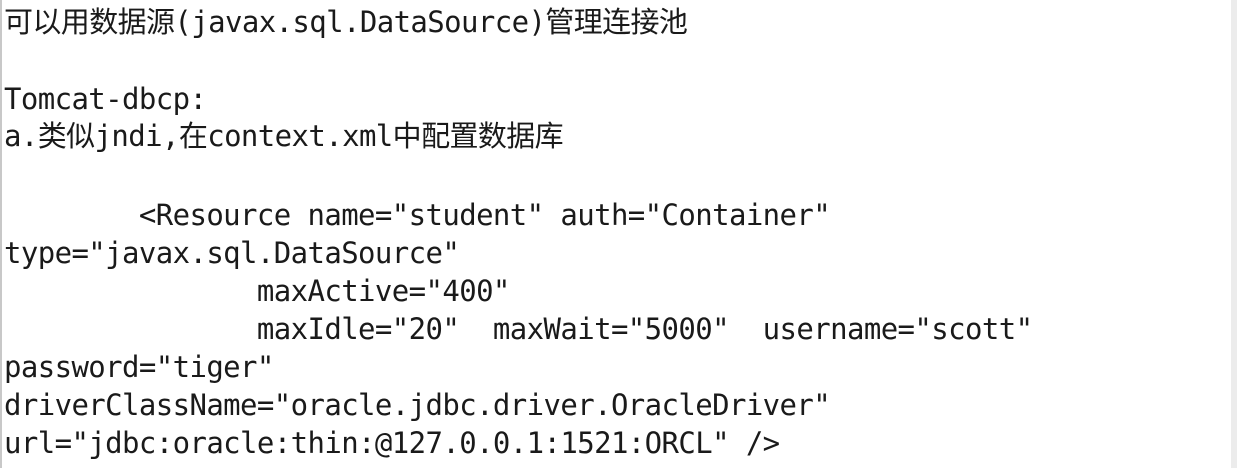 The image size is (1237, 468). What do you see at coordinates (139, 367) in the screenshot?
I see `code-line-password: password="tiger"` at bounding box center [139, 367].